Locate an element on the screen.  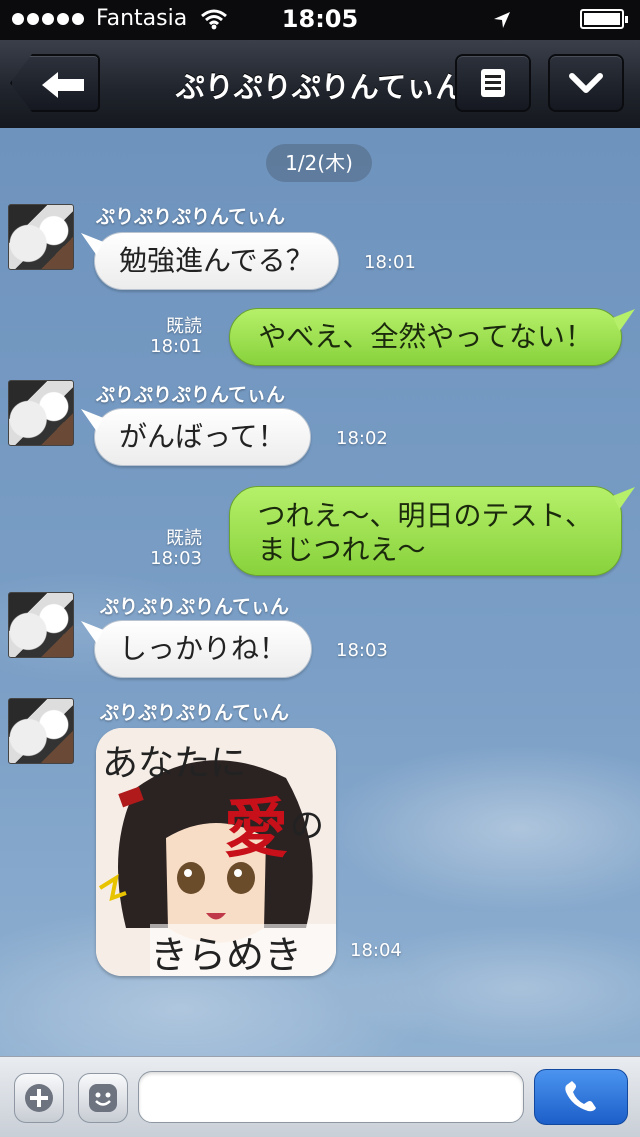
location-arrow-icon is located at coordinates (502, 22).